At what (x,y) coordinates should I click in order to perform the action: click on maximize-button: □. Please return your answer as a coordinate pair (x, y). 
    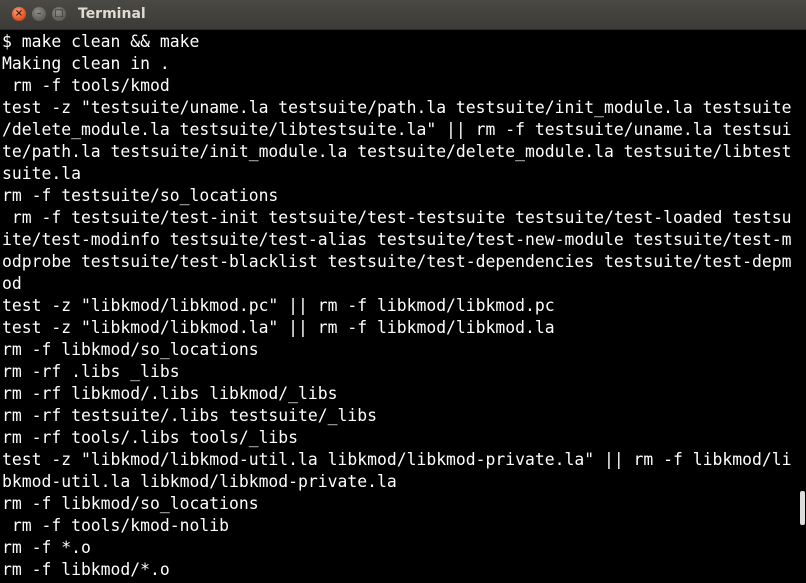
    Looking at the image, I should click on (59, 14).